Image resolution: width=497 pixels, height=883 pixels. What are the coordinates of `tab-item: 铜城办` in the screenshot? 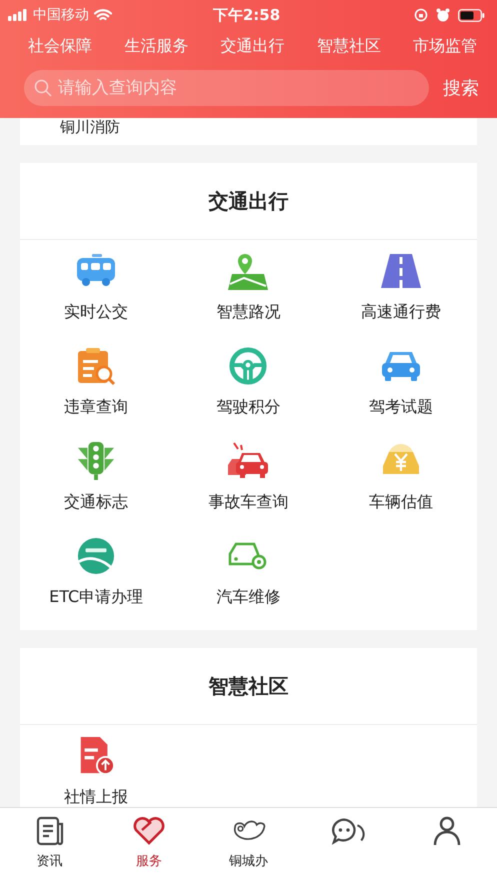 It's located at (248, 845).